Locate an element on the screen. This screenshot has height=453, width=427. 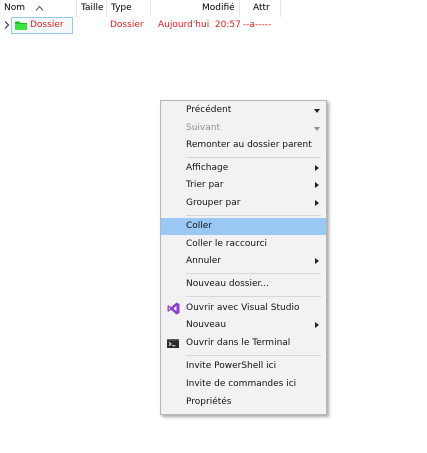
file-attr: --a----- is located at coordinates (257, 25).